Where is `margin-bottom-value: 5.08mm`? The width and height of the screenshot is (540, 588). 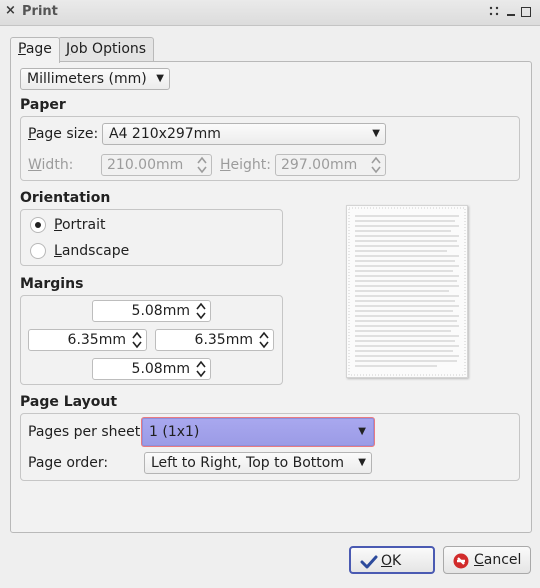
margin-bottom-value: 5.08mm is located at coordinates (160, 369).